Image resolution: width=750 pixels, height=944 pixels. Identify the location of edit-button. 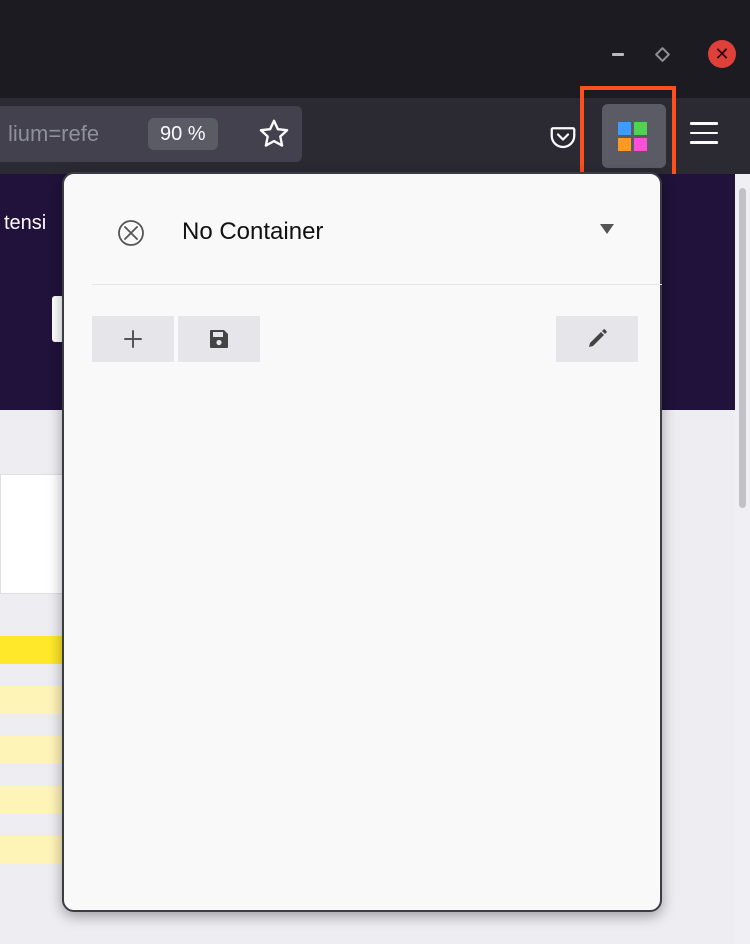
(597, 339).